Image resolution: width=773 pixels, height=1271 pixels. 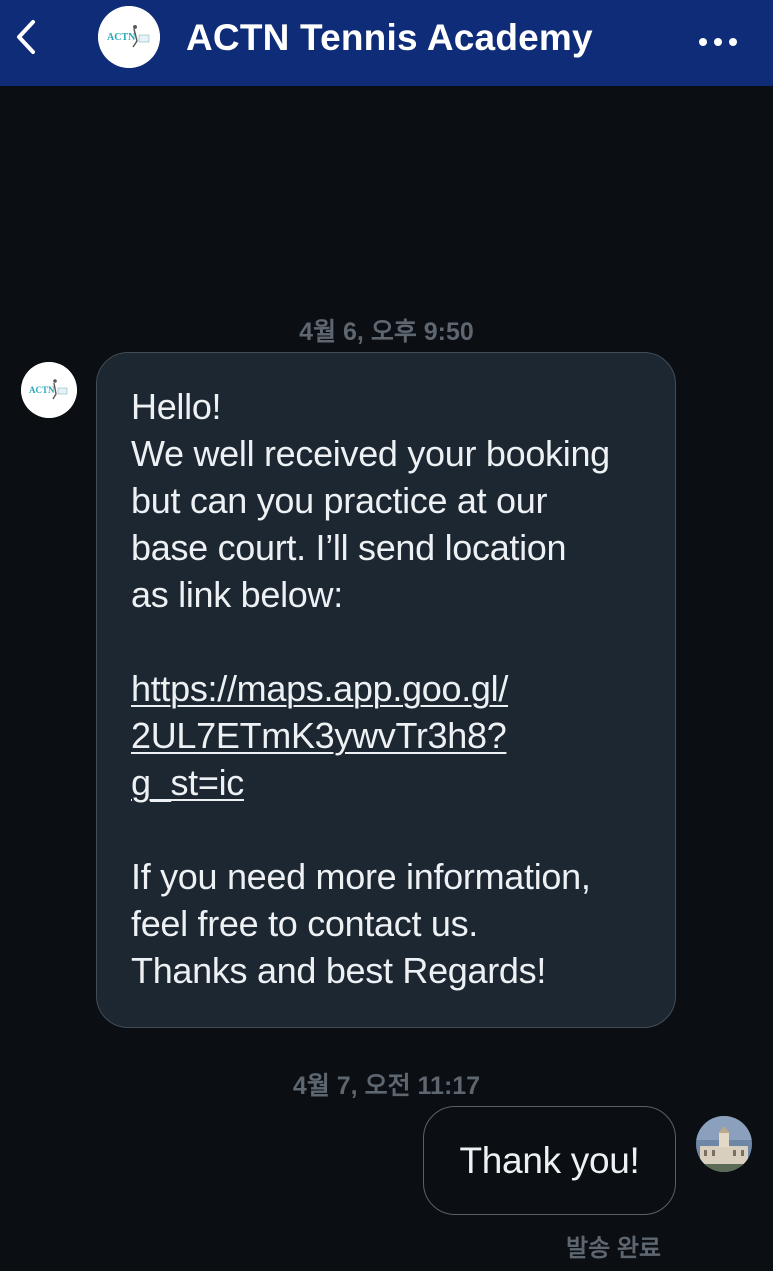 I want to click on academy-avatar: ACTN, so click(x=129, y=37).